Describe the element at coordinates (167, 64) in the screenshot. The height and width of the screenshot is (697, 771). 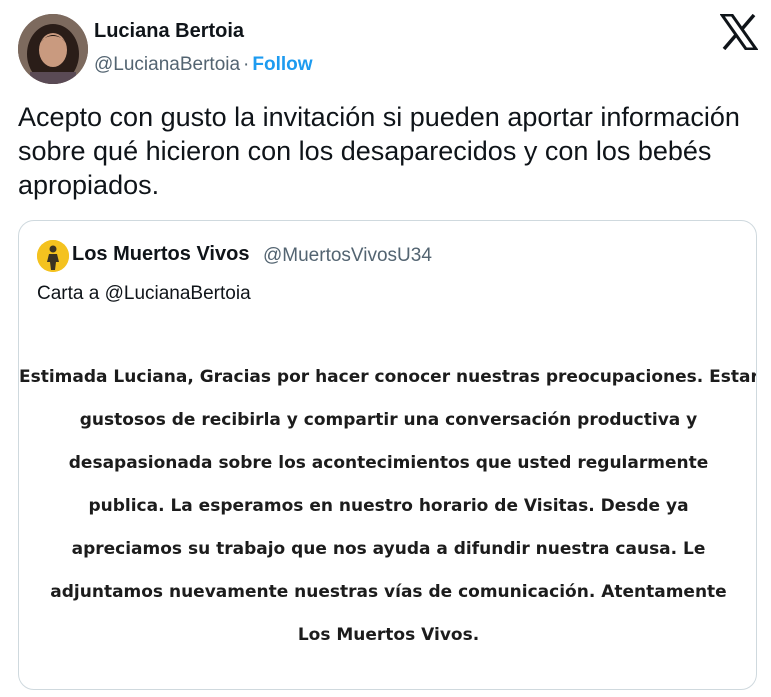
I see `author-handle: @LucianaBertoia` at that location.